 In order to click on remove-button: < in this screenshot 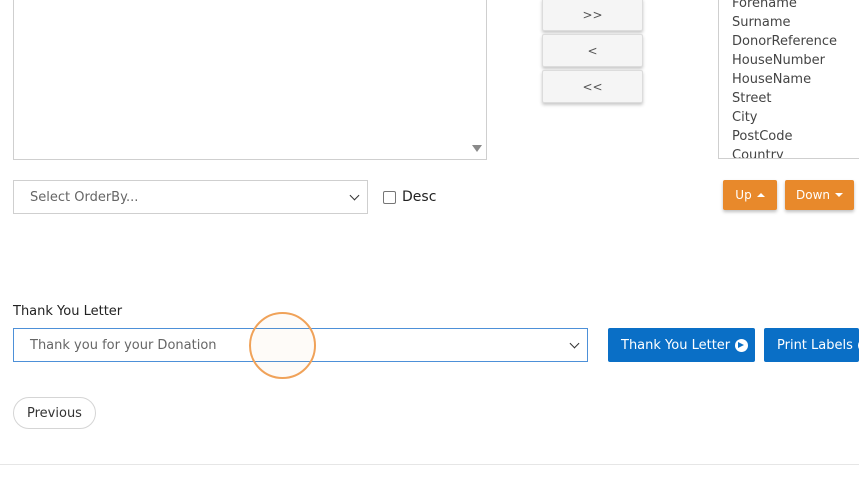, I will do `click(592, 50)`.